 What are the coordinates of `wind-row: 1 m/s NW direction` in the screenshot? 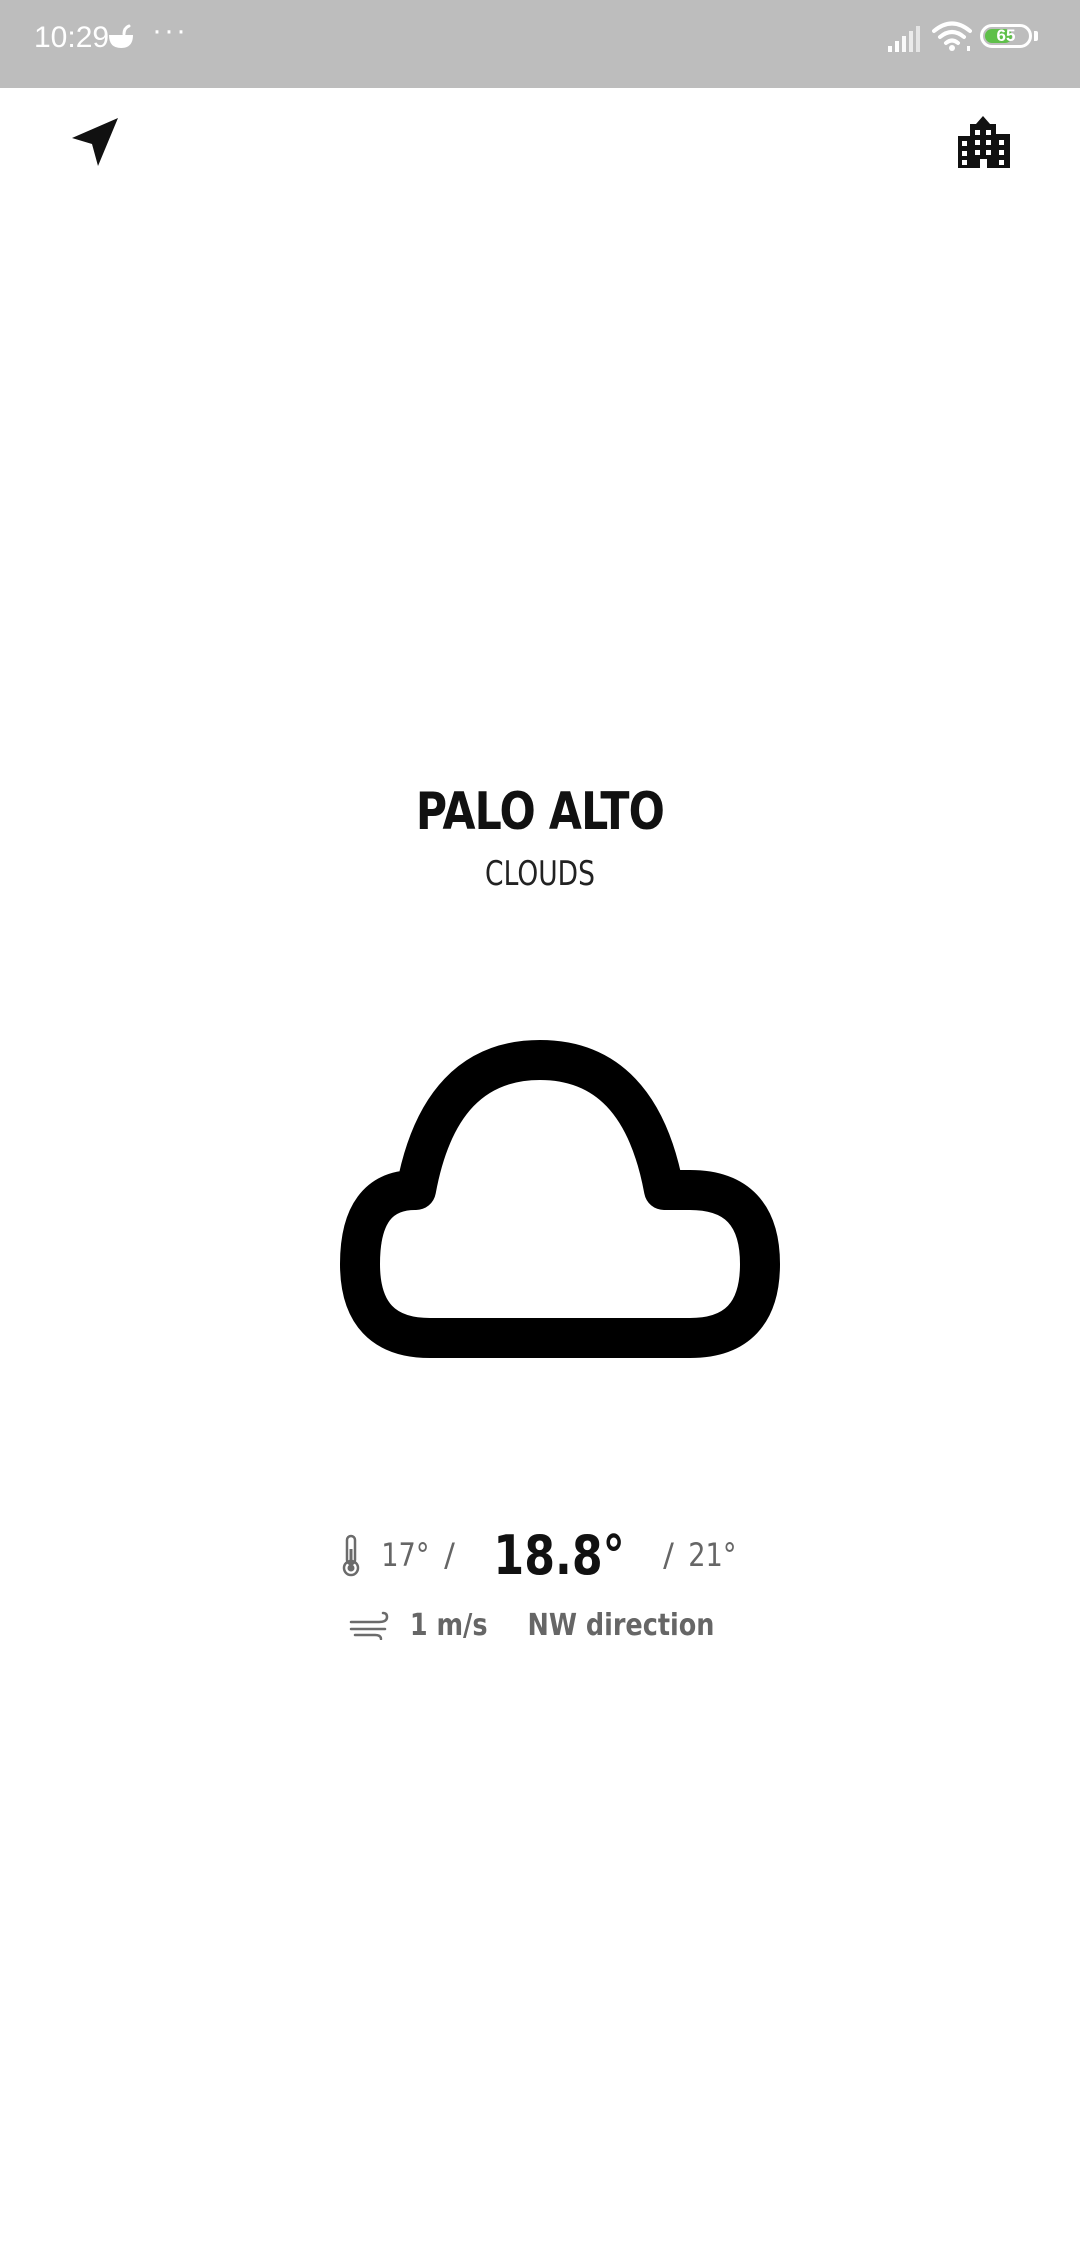 It's located at (540, 1625).